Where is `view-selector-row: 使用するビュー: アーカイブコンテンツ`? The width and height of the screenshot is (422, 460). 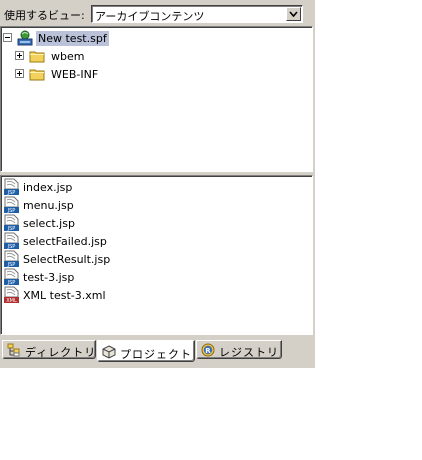 view-selector-row: 使用するビュー: アーカイブコンテンツ is located at coordinates (157, 14).